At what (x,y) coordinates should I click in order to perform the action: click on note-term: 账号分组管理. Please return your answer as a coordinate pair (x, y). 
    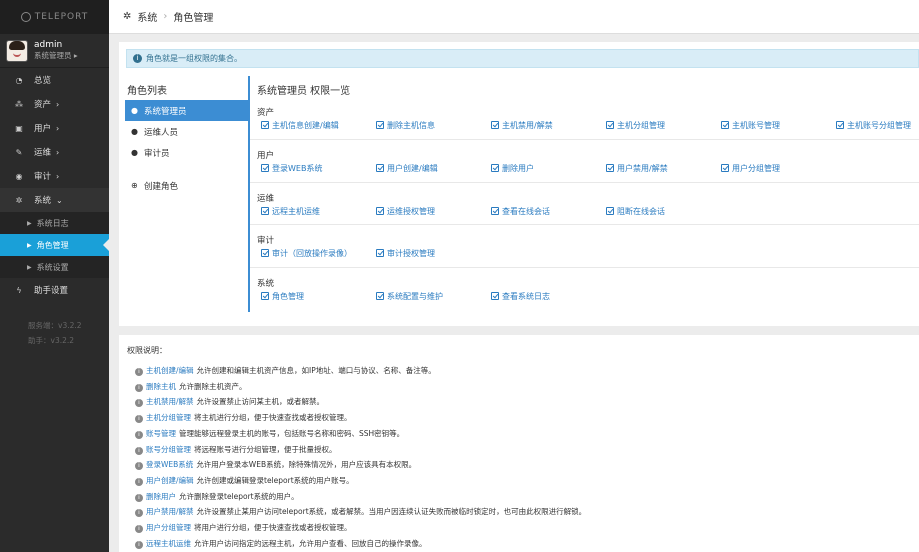
    Looking at the image, I should click on (168, 449).